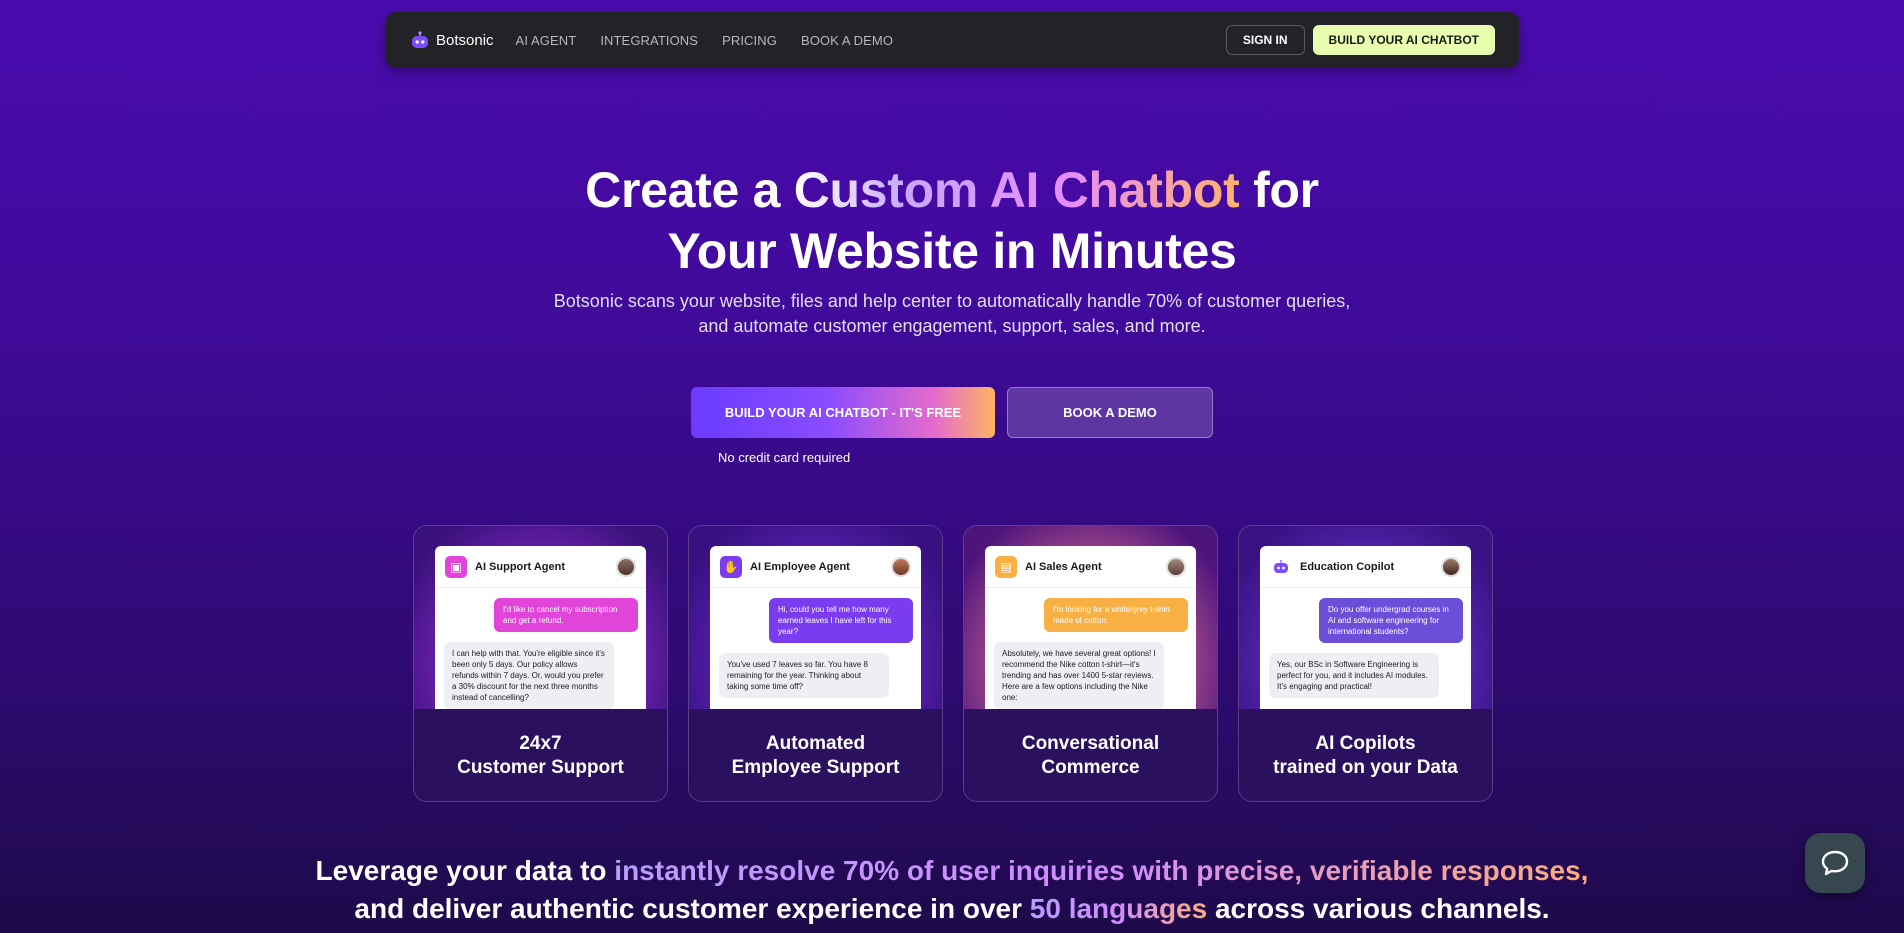 This screenshot has width=1904, height=933. I want to click on sign-in-button: SIGN IN, so click(1265, 40).